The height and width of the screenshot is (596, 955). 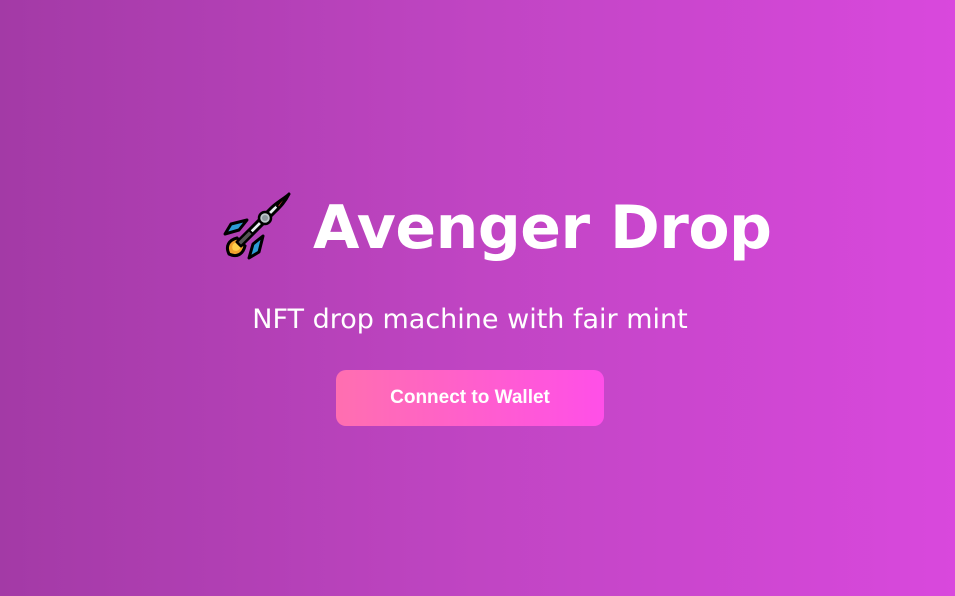 I want to click on page-title: Avenger Drop, so click(x=542, y=228).